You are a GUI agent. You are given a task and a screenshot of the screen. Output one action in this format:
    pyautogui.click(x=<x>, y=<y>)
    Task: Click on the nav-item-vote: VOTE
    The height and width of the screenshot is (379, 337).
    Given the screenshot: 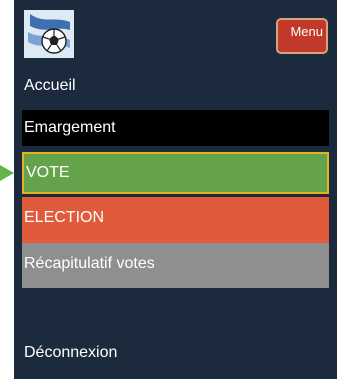 What is the action you would take?
    pyautogui.click(x=175, y=173)
    